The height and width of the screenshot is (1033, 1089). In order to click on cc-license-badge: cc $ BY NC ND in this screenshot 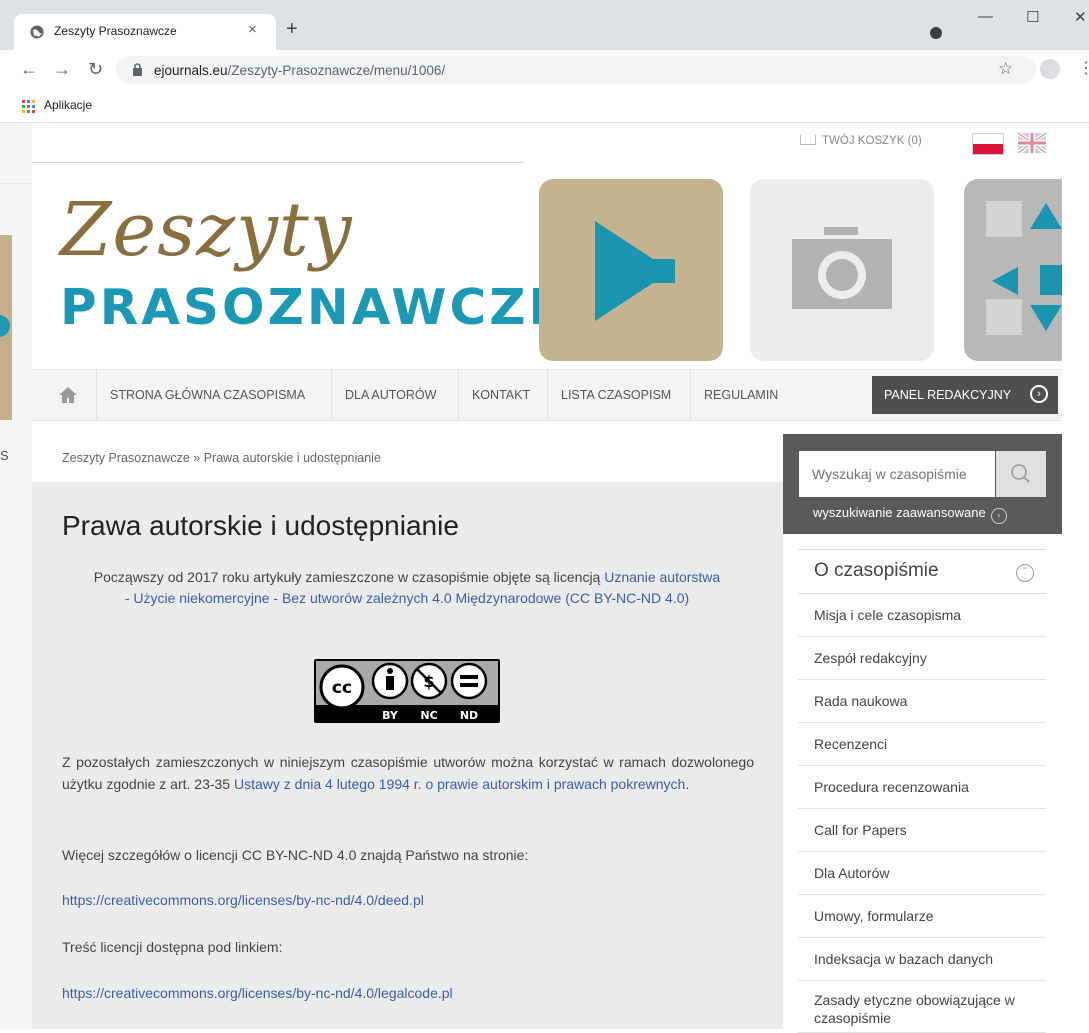, I will do `click(407, 691)`.